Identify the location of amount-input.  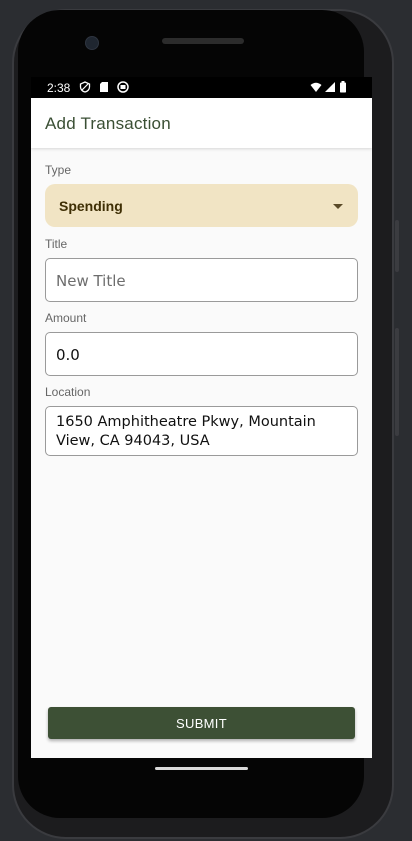
(201, 355).